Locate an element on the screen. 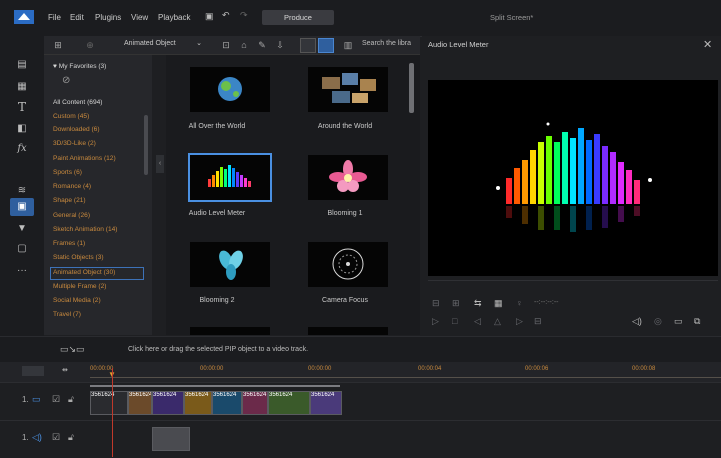 The image size is (721, 458). more-rooms-icon: ··· is located at coordinates (22, 271).